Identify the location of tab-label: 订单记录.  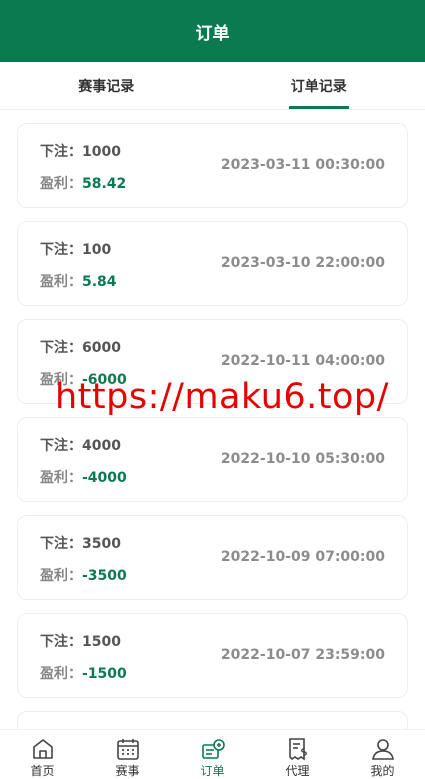
(318, 86).